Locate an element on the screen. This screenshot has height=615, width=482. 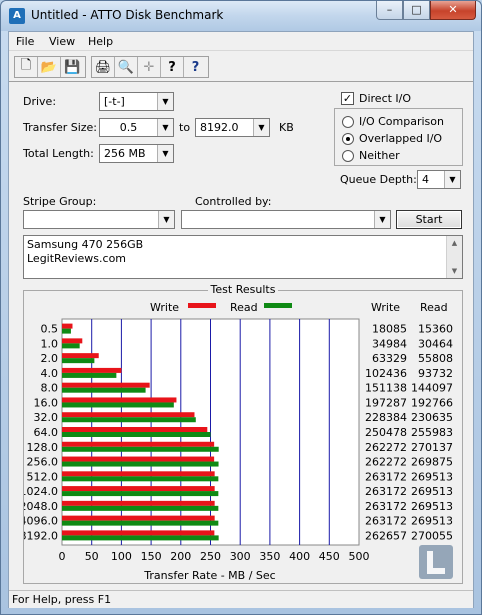
transfer-size-label: Transfer Size: is located at coordinates (60, 127).